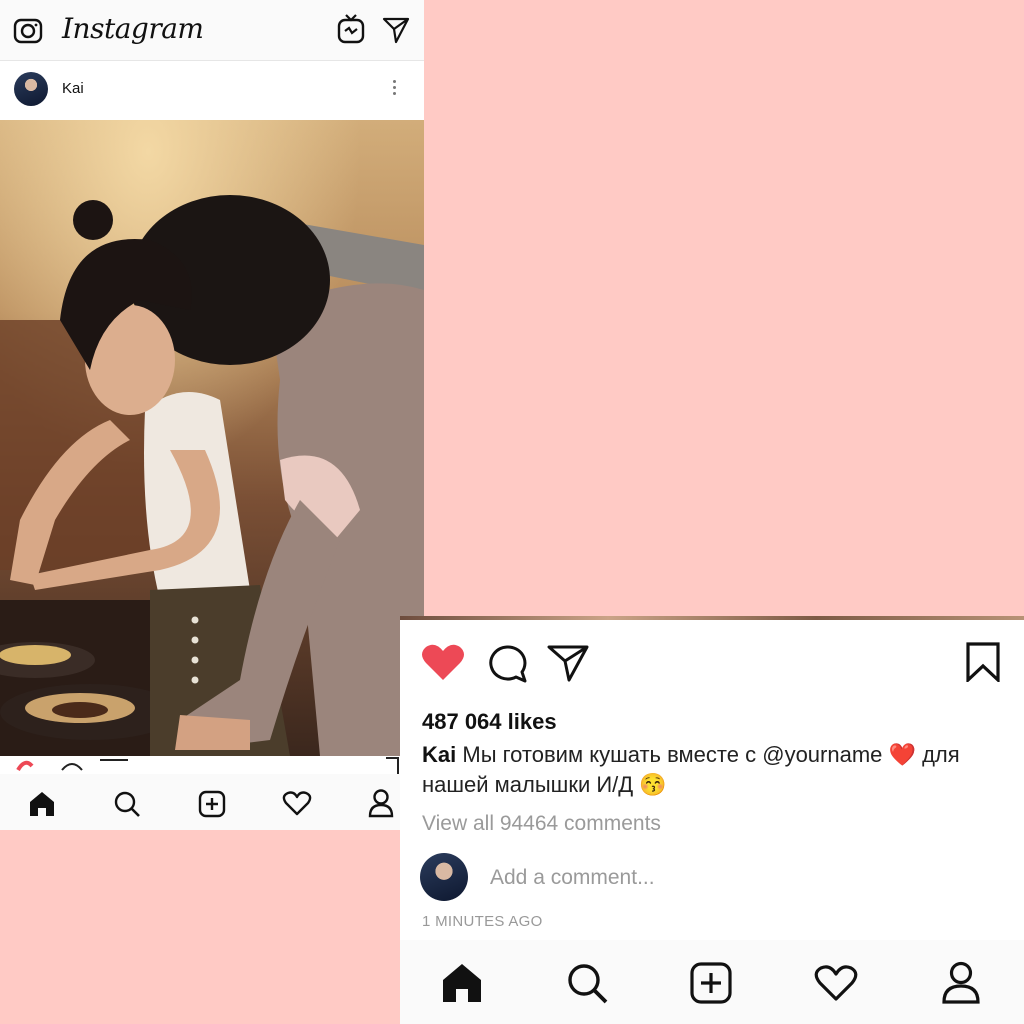  I want to click on action-icons-partial, so click(207, 765).